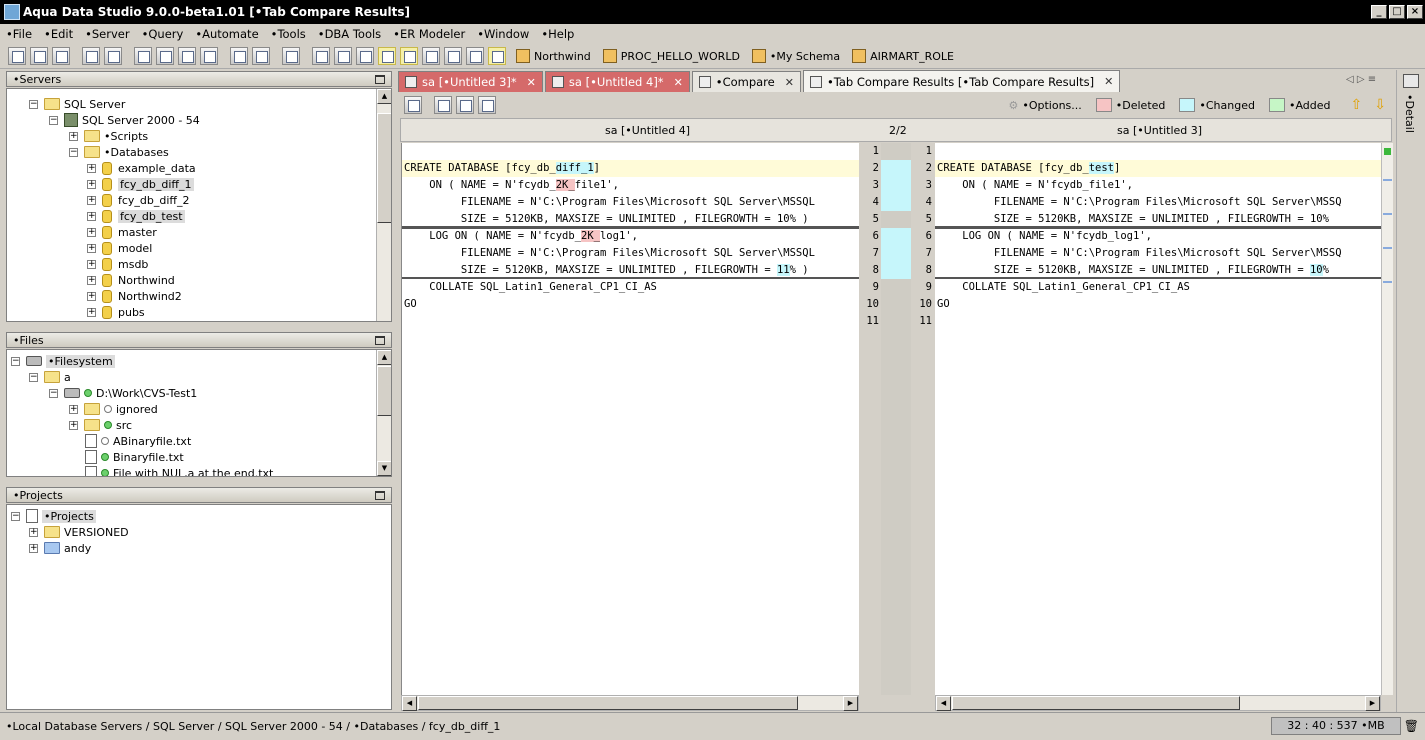 This screenshot has height=740, width=1425. Describe the element at coordinates (133, 264) in the screenshot. I see `tree-node-db: msdb` at that location.